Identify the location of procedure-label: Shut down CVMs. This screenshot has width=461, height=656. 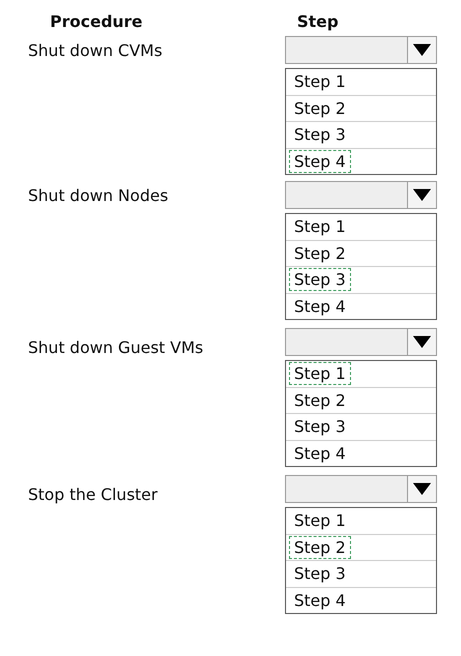
(96, 50).